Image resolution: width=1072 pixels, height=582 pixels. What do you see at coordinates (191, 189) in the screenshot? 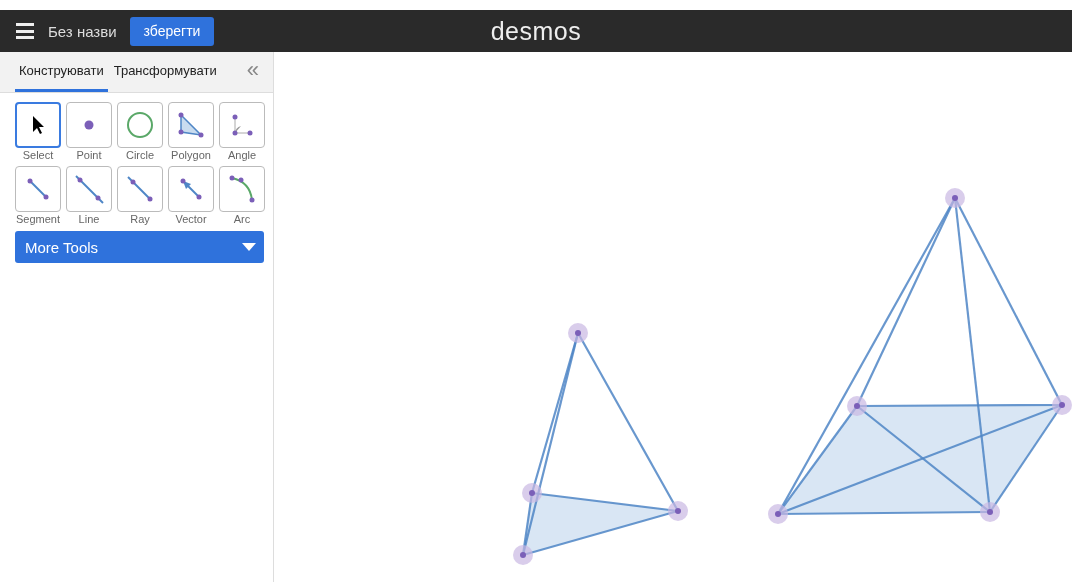
I see `vector-tool-icon` at bounding box center [191, 189].